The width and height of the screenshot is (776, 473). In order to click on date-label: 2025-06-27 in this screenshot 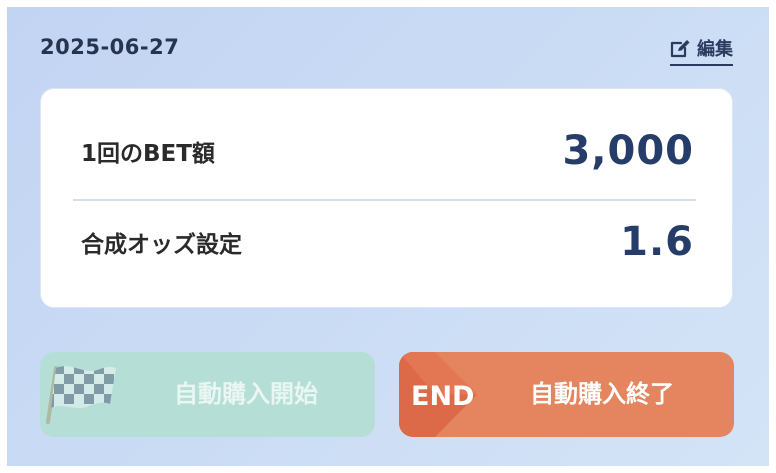, I will do `click(110, 47)`.